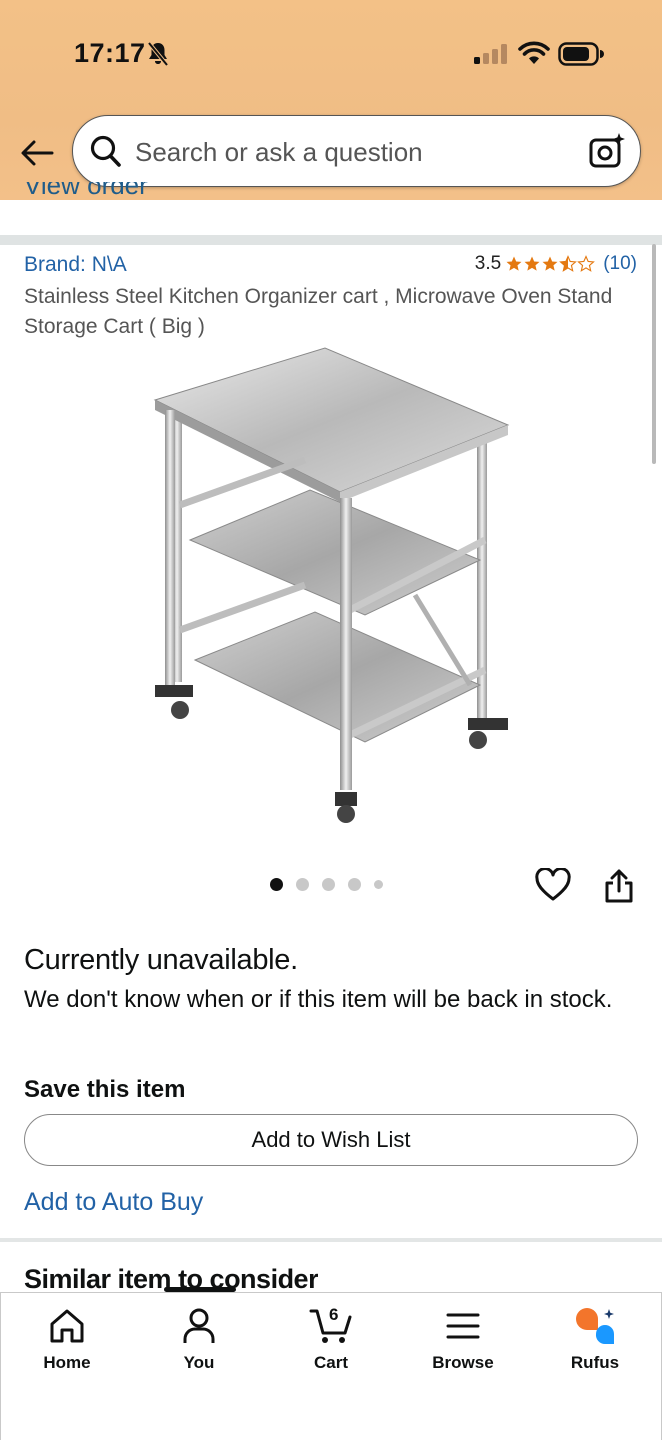 This screenshot has width=662, height=1440. What do you see at coordinates (105, 1089) in the screenshot?
I see `save-item-heading: Save this item` at bounding box center [105, 1089].